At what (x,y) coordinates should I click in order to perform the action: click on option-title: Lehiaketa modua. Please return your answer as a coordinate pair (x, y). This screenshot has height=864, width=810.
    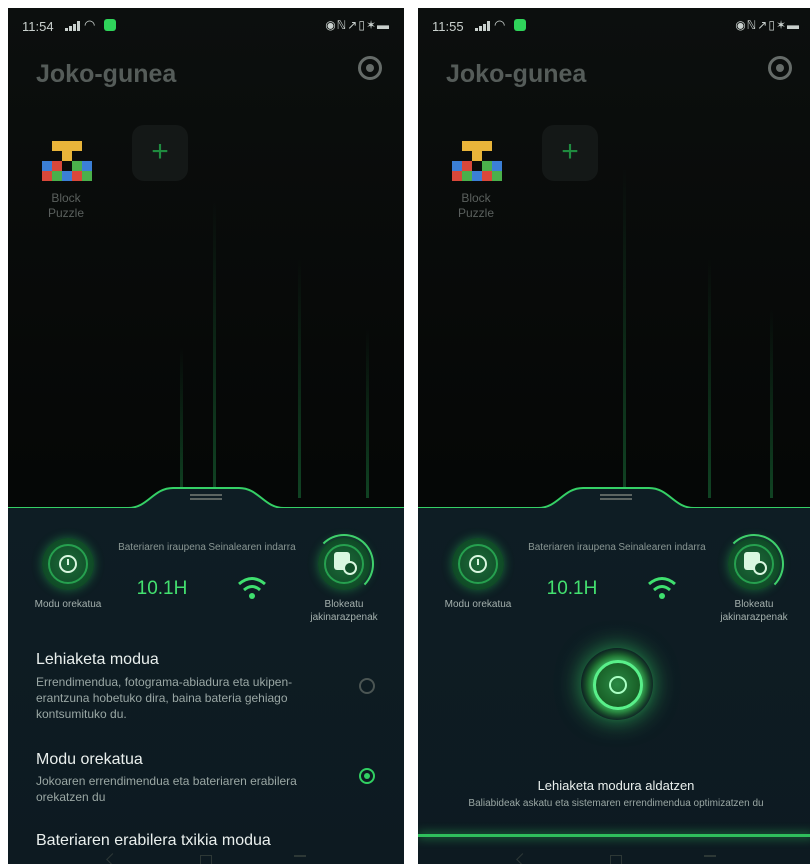
    Looking at the image, I should click on (97, 659).